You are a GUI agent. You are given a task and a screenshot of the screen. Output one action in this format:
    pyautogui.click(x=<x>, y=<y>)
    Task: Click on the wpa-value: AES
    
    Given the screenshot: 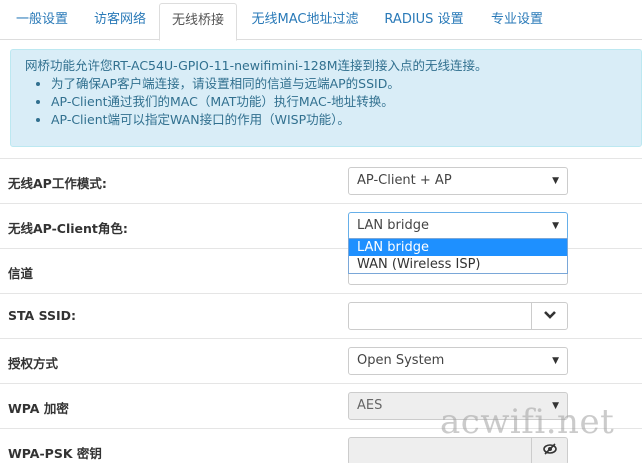 What is the action you would take?
    pyautogui.click(x=370, y=405)
    